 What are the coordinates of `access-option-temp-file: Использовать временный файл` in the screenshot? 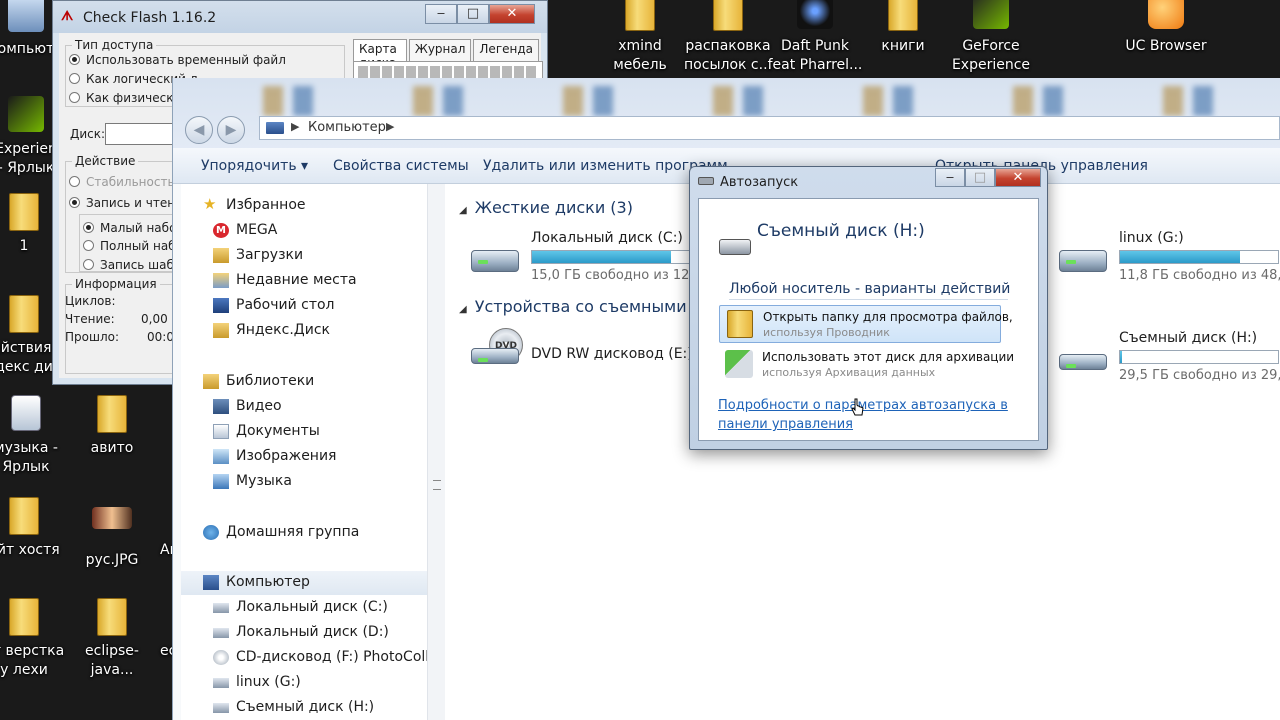 It's located at (177, 60).